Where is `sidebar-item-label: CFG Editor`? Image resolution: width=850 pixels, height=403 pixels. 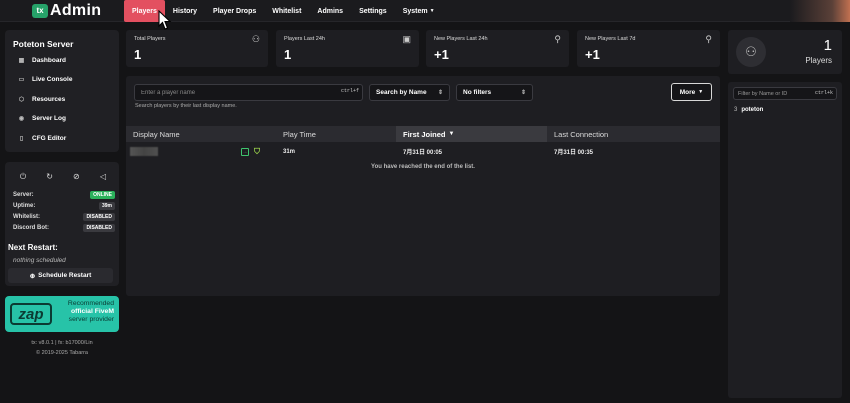
sidebar-item-label: CFG Editor is located at coordinates (49, 138).